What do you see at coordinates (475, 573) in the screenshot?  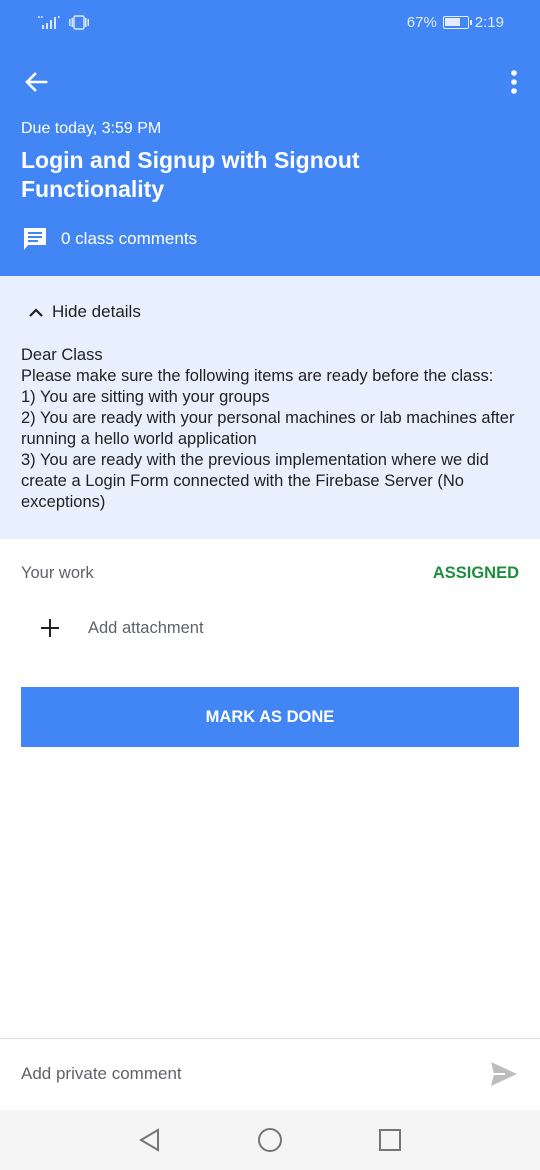 I see `assignment-status-badge: ASSIGNED` at bounding box center [475, 573].